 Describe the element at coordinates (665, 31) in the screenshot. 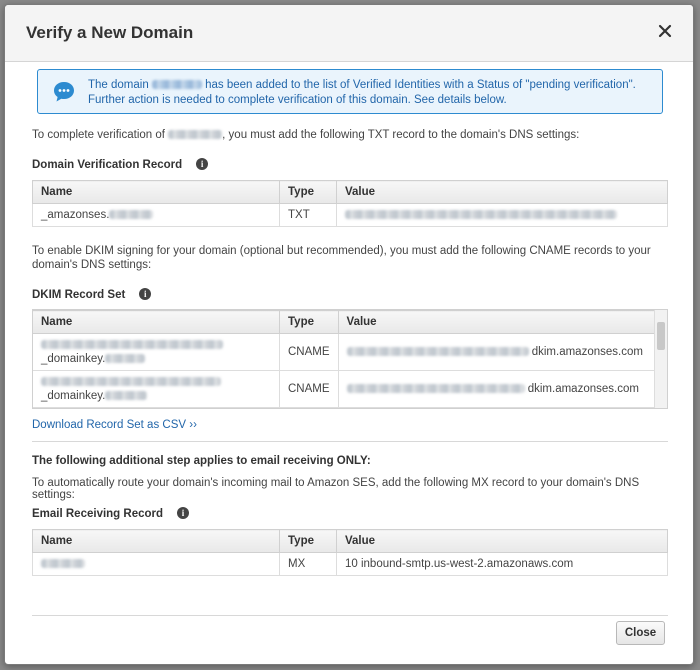

I see `close-icon` at that location.